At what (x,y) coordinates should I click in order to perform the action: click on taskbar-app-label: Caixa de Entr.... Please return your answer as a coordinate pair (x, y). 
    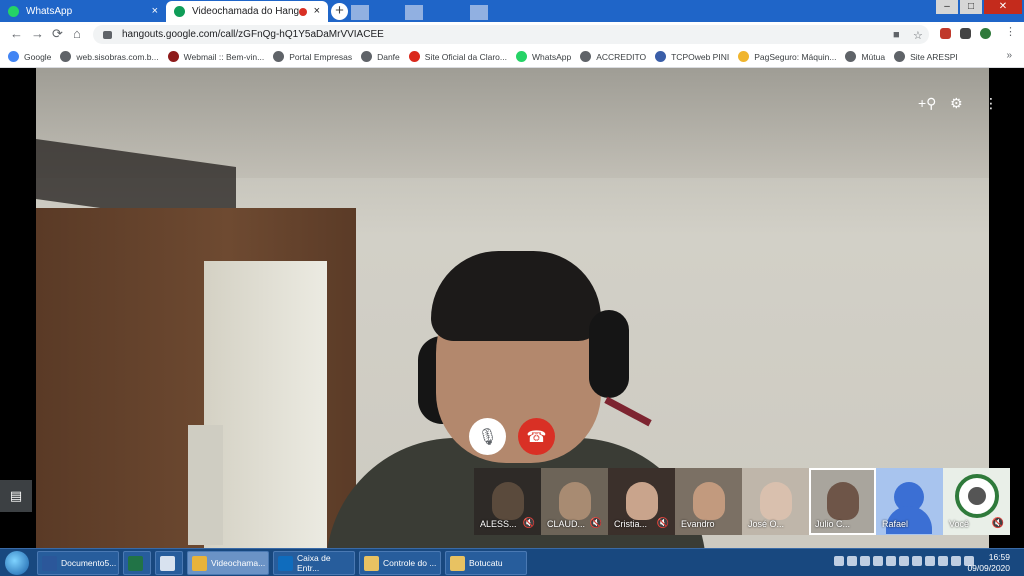
    Looking at the image, I should click on (314, 563).